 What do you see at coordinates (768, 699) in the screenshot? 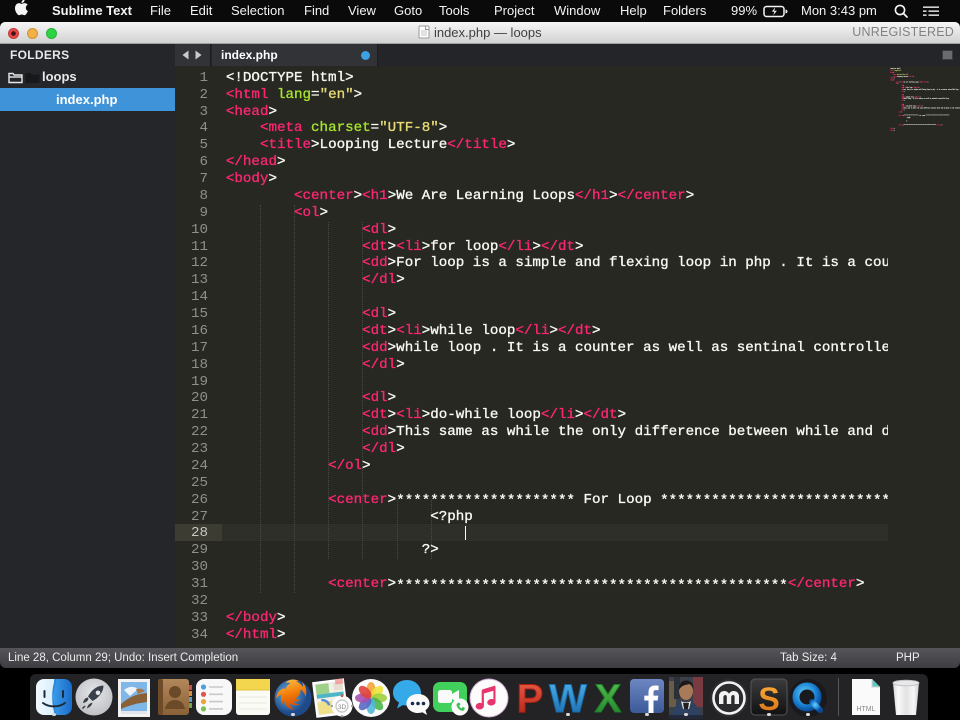
I see `svg-text: S` at bounding box center [768, 699].